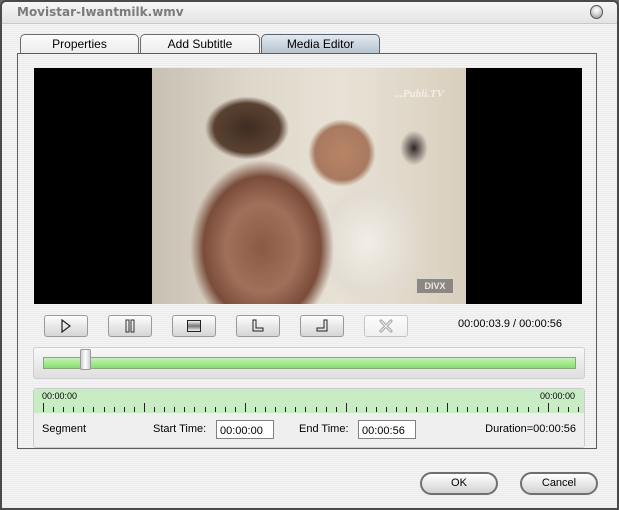  I want to click on end-time-input, so click(387, 429).